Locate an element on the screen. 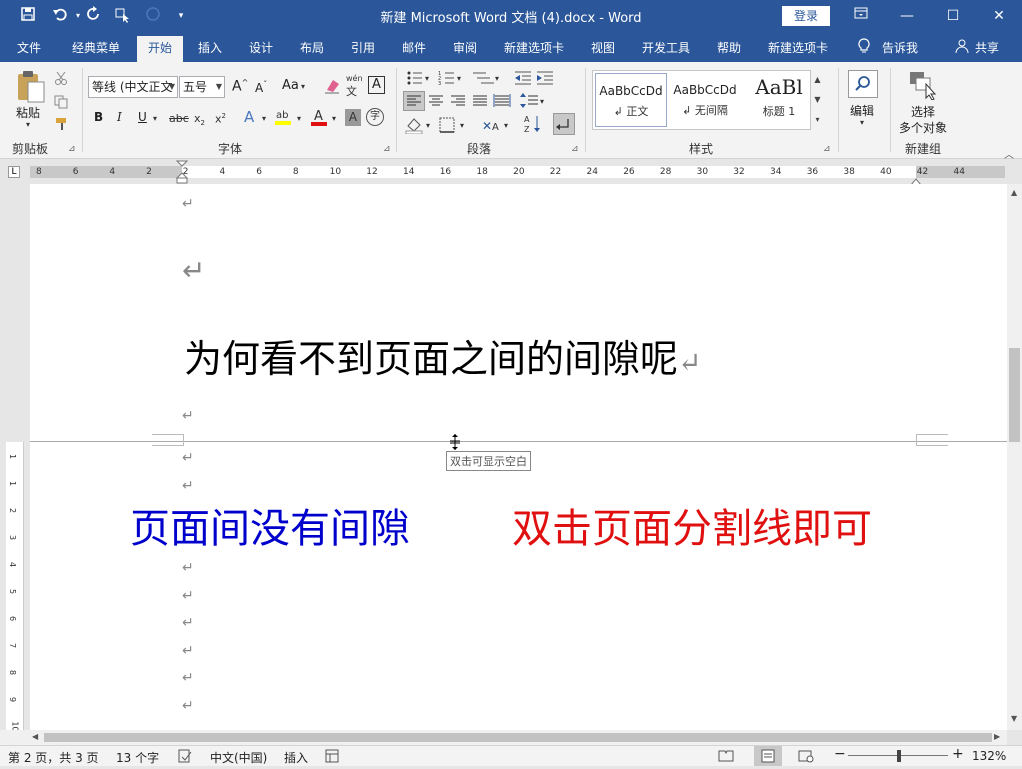  macro-icon is located at coordinates (332, 757).